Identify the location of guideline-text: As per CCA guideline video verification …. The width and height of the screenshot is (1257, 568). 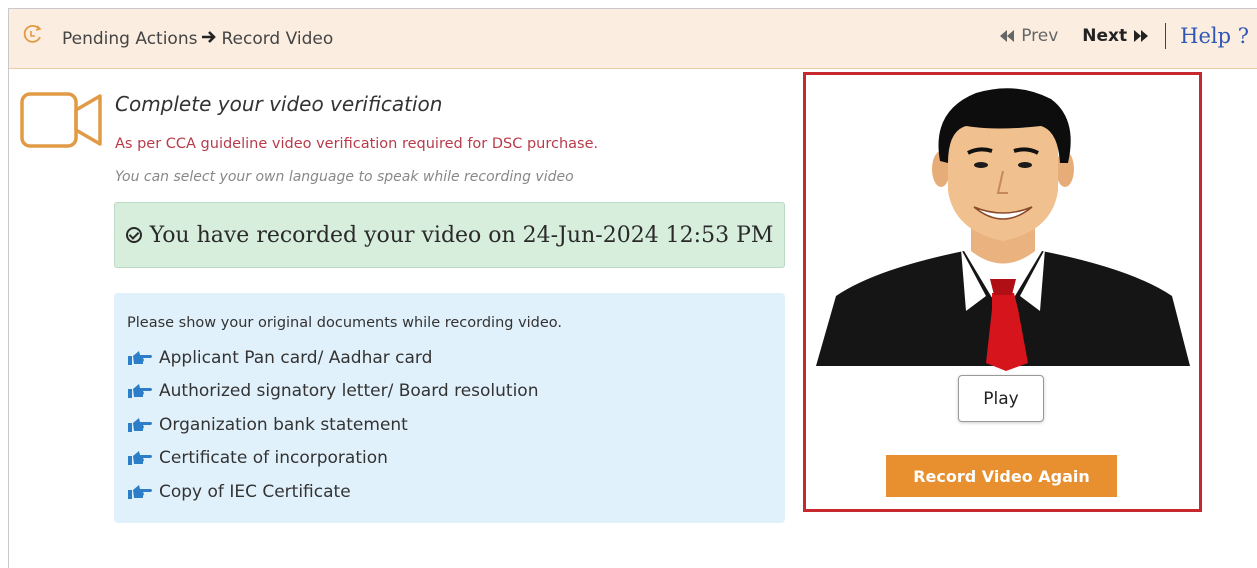
(357, 144).